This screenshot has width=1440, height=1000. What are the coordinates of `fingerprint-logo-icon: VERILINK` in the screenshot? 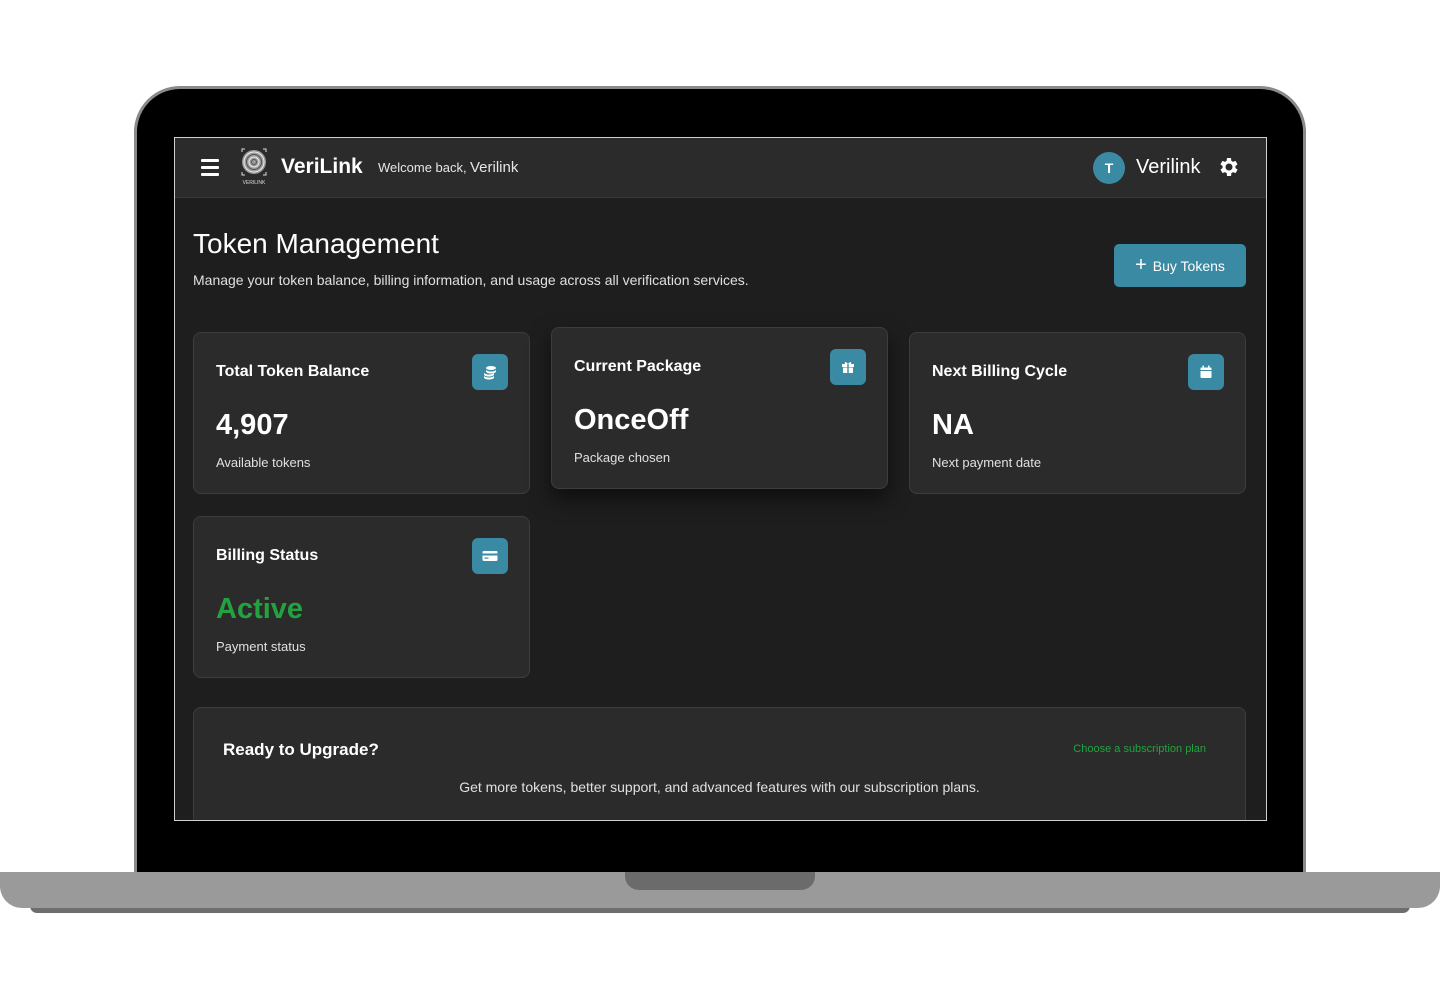 It's located at (254, 167).